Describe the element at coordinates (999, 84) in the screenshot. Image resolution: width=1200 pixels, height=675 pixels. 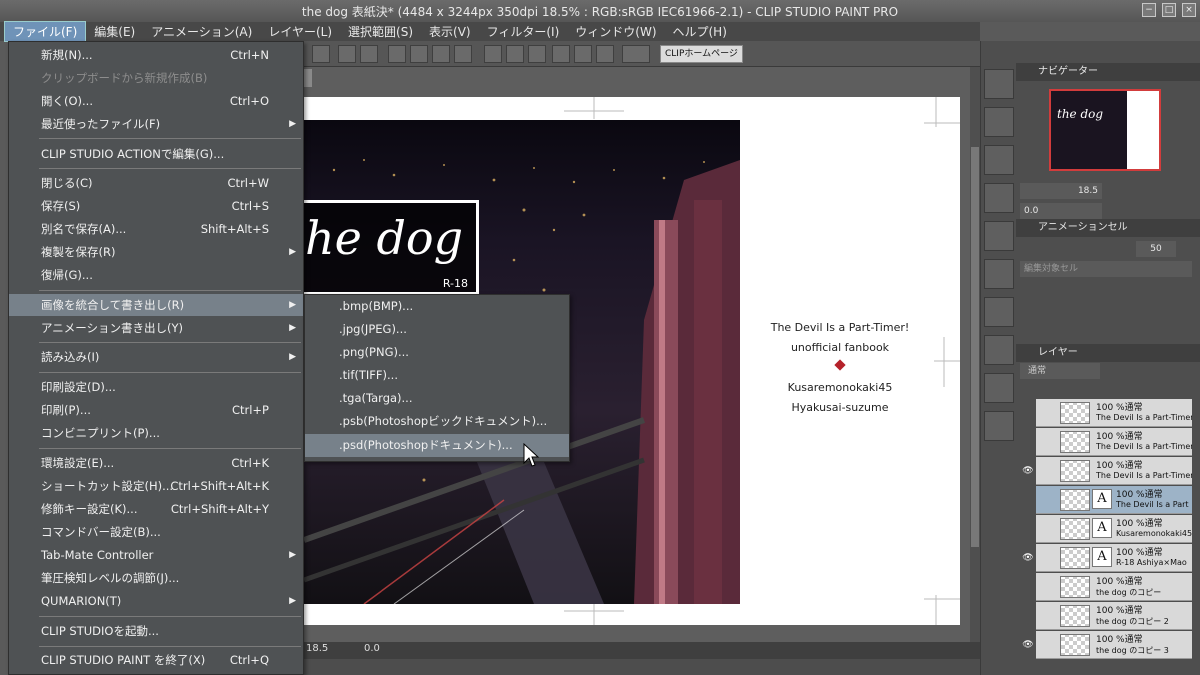
I see `tool-palette-icon` at that location.